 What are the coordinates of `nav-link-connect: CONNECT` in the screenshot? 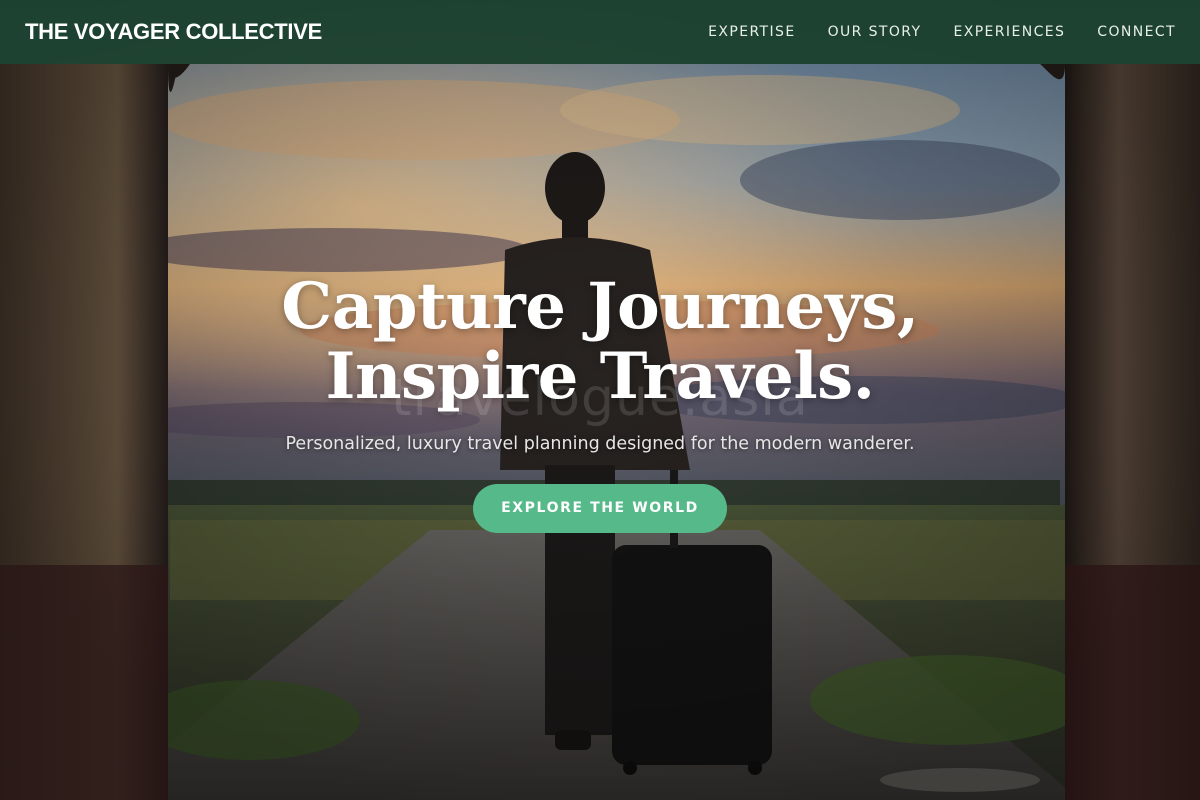 It's located at (1136, 32).